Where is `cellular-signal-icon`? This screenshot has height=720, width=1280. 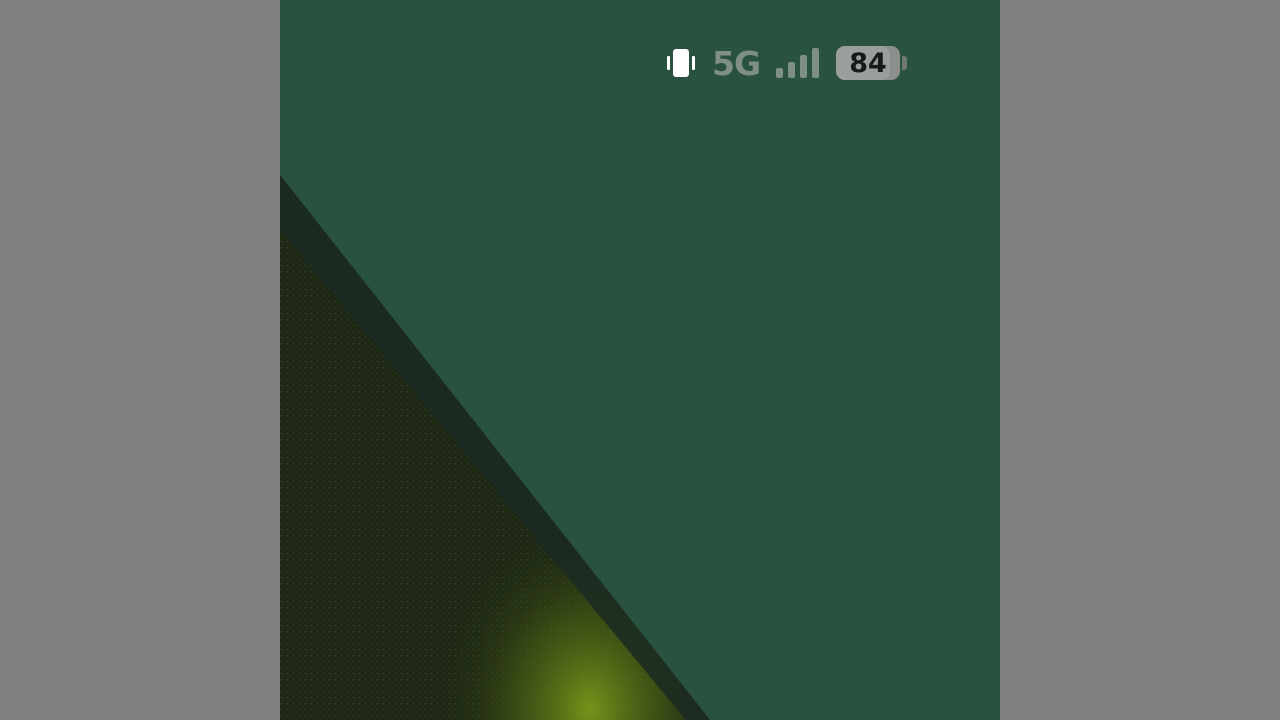
cellular-signal-icon is located at coordinates (798, 63).